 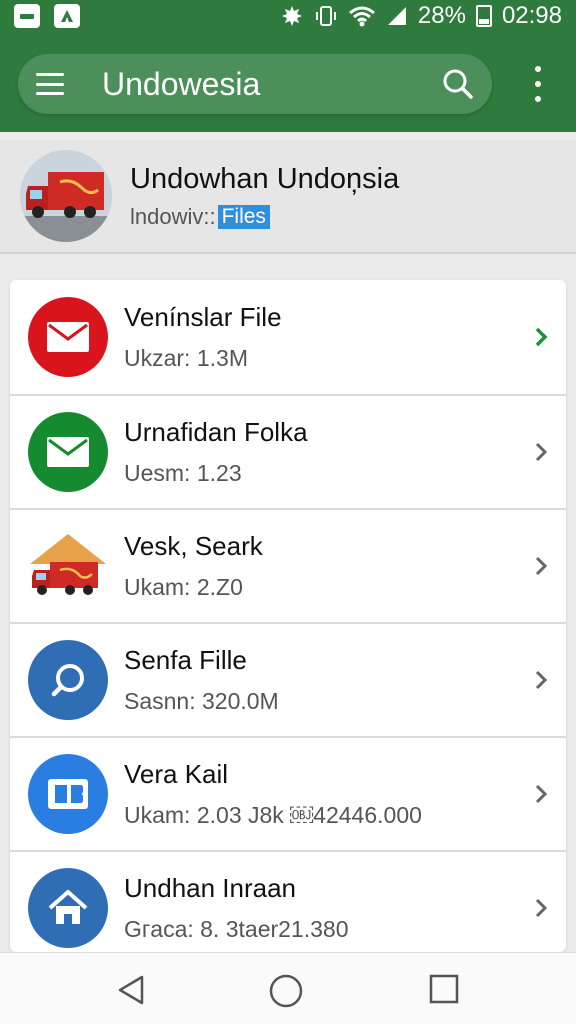 What do you see at coordinates (185, 660) in the screenshot?
I see `item-title: Senfa Fille` at bounding box center [185, 660].